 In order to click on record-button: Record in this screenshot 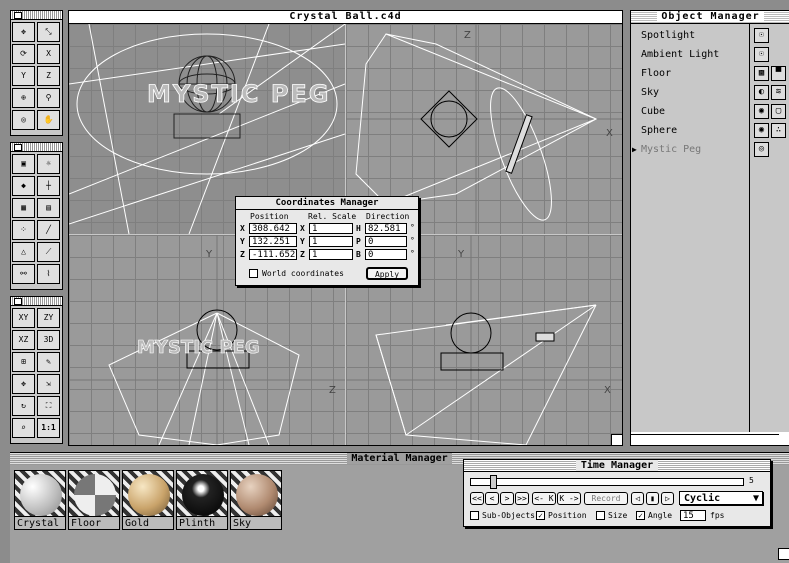, I will do `click(606, 498)`.